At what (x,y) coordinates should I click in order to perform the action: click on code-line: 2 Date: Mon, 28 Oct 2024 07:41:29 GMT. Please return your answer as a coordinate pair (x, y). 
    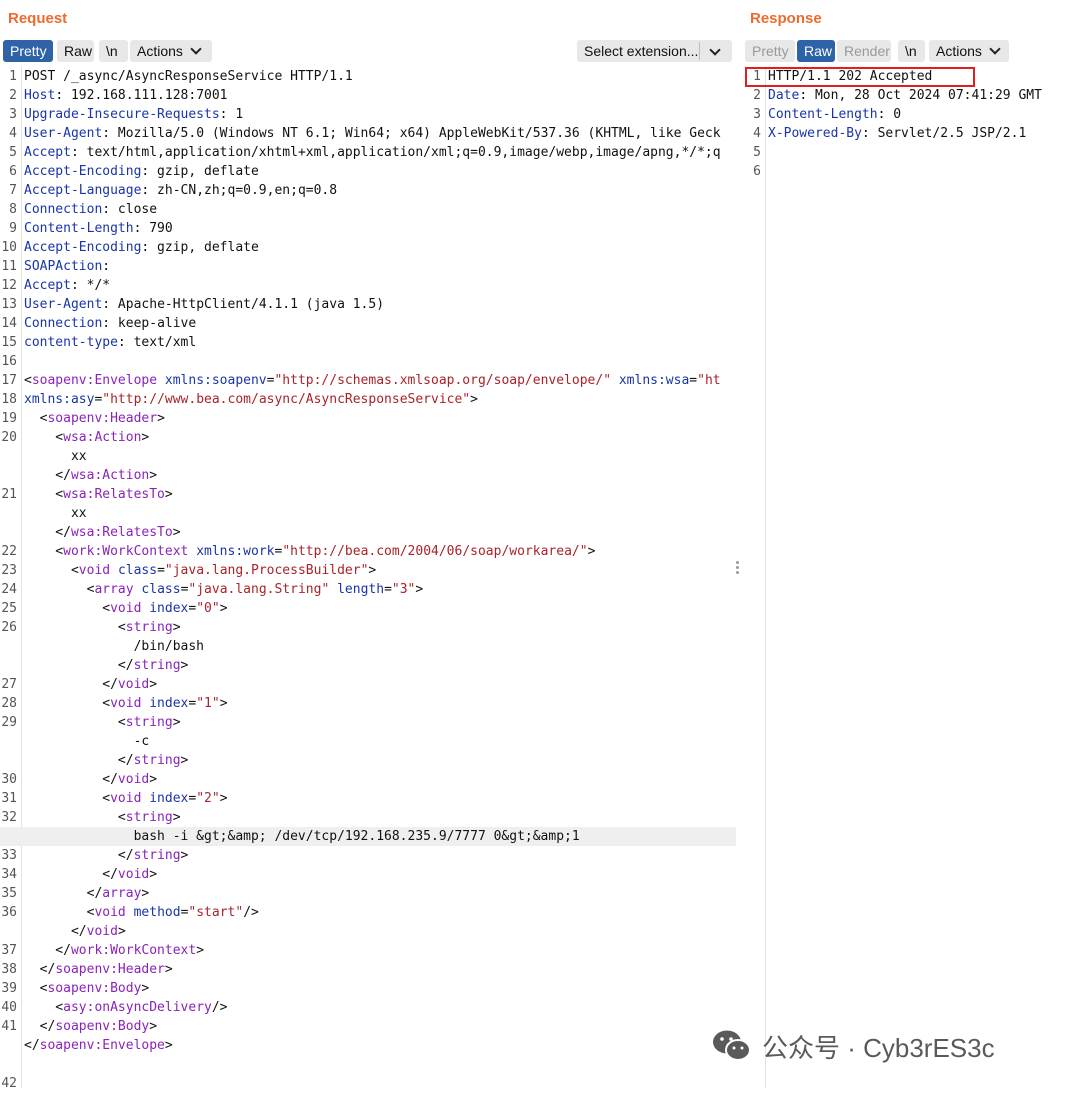
    Looking at the image, I should click on (906, 95).